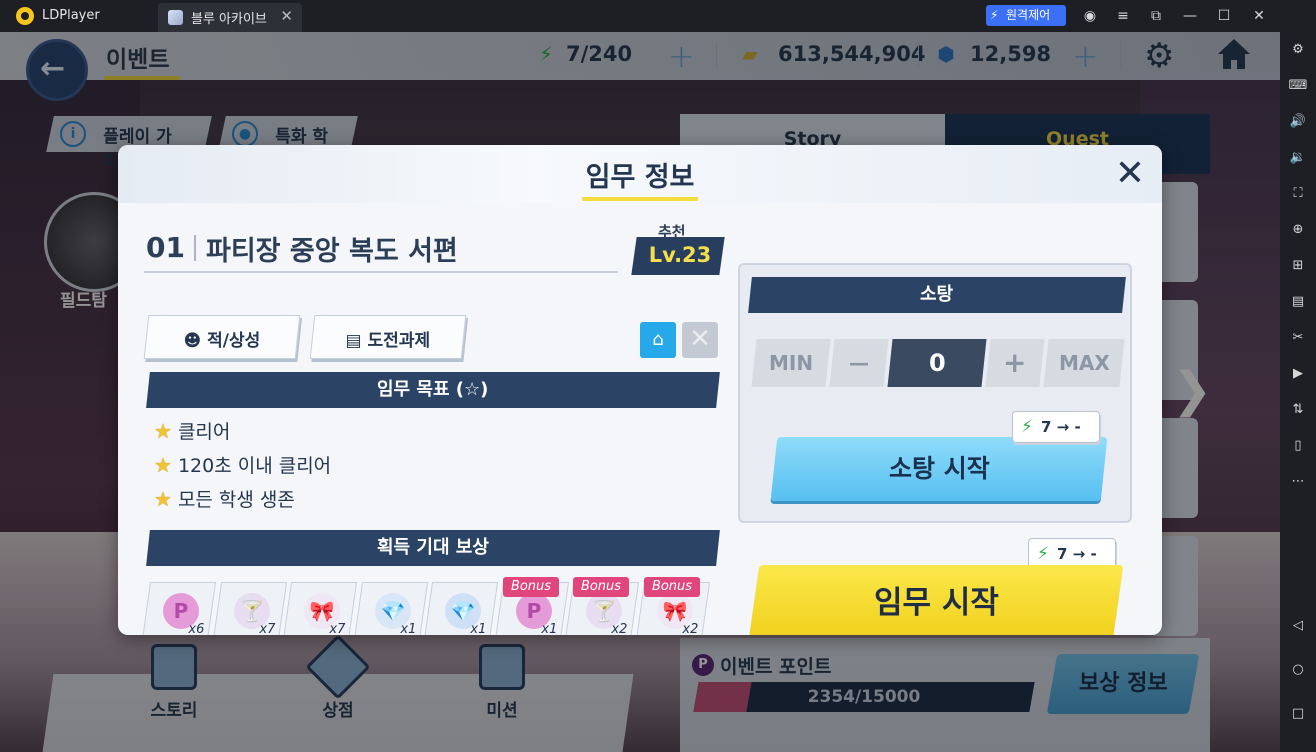  Describe the element at coordinates (1090, 16) in the screenshot. I see `account-icon: ◉` at that location.